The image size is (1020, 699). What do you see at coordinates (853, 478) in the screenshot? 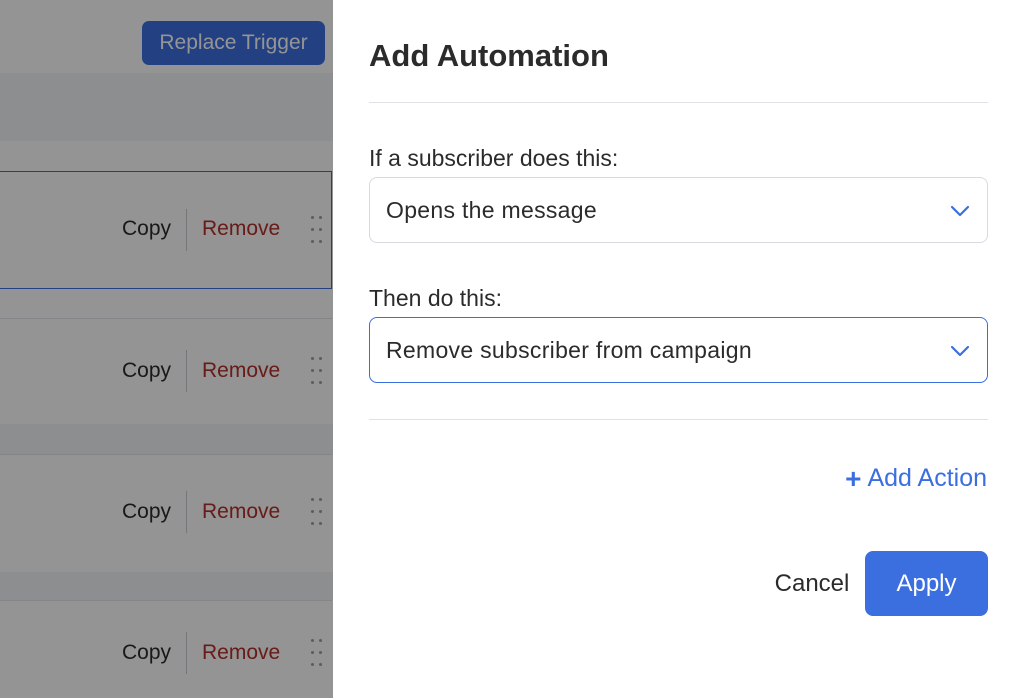
I see `plus-icon: +` at bounding box center [853, 478].